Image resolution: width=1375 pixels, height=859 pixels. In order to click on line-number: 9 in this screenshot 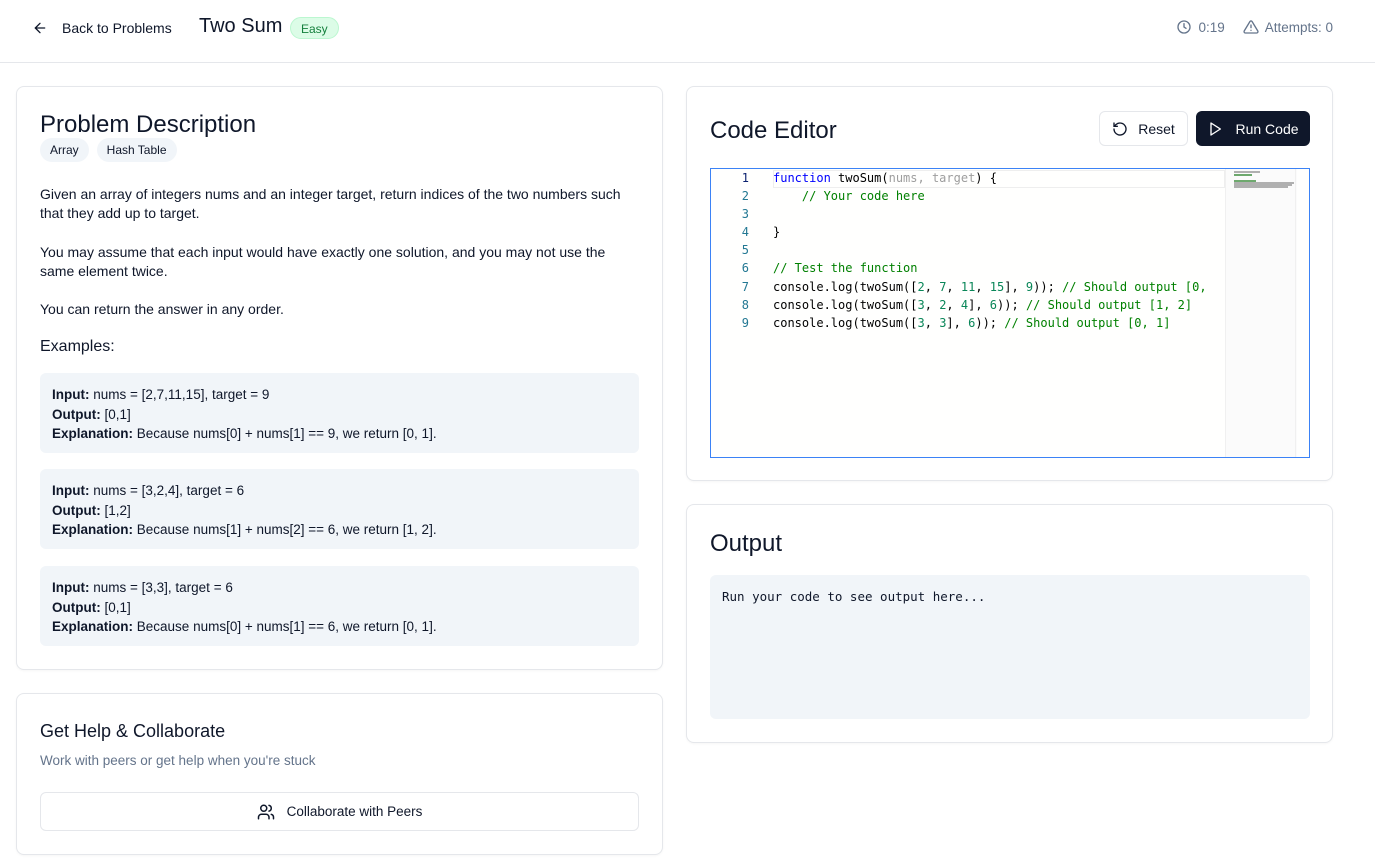, I will do `click(745, 323)`.